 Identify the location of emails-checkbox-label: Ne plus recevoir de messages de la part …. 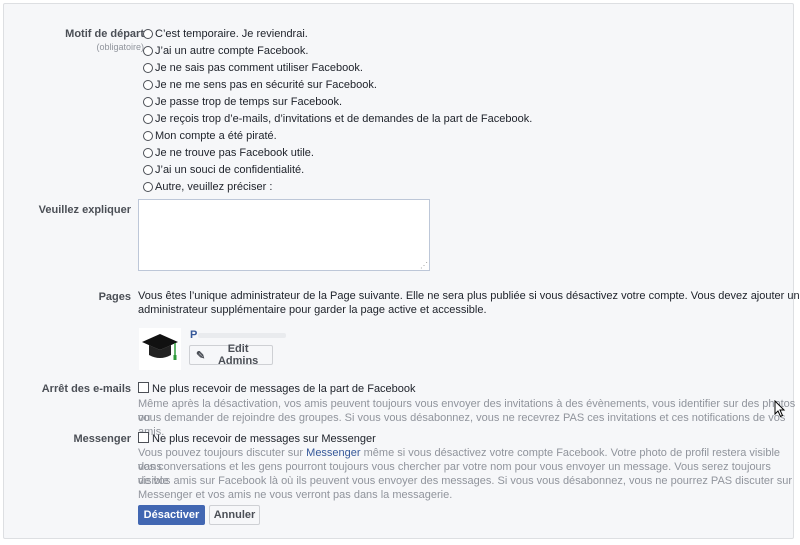
(284, 389).